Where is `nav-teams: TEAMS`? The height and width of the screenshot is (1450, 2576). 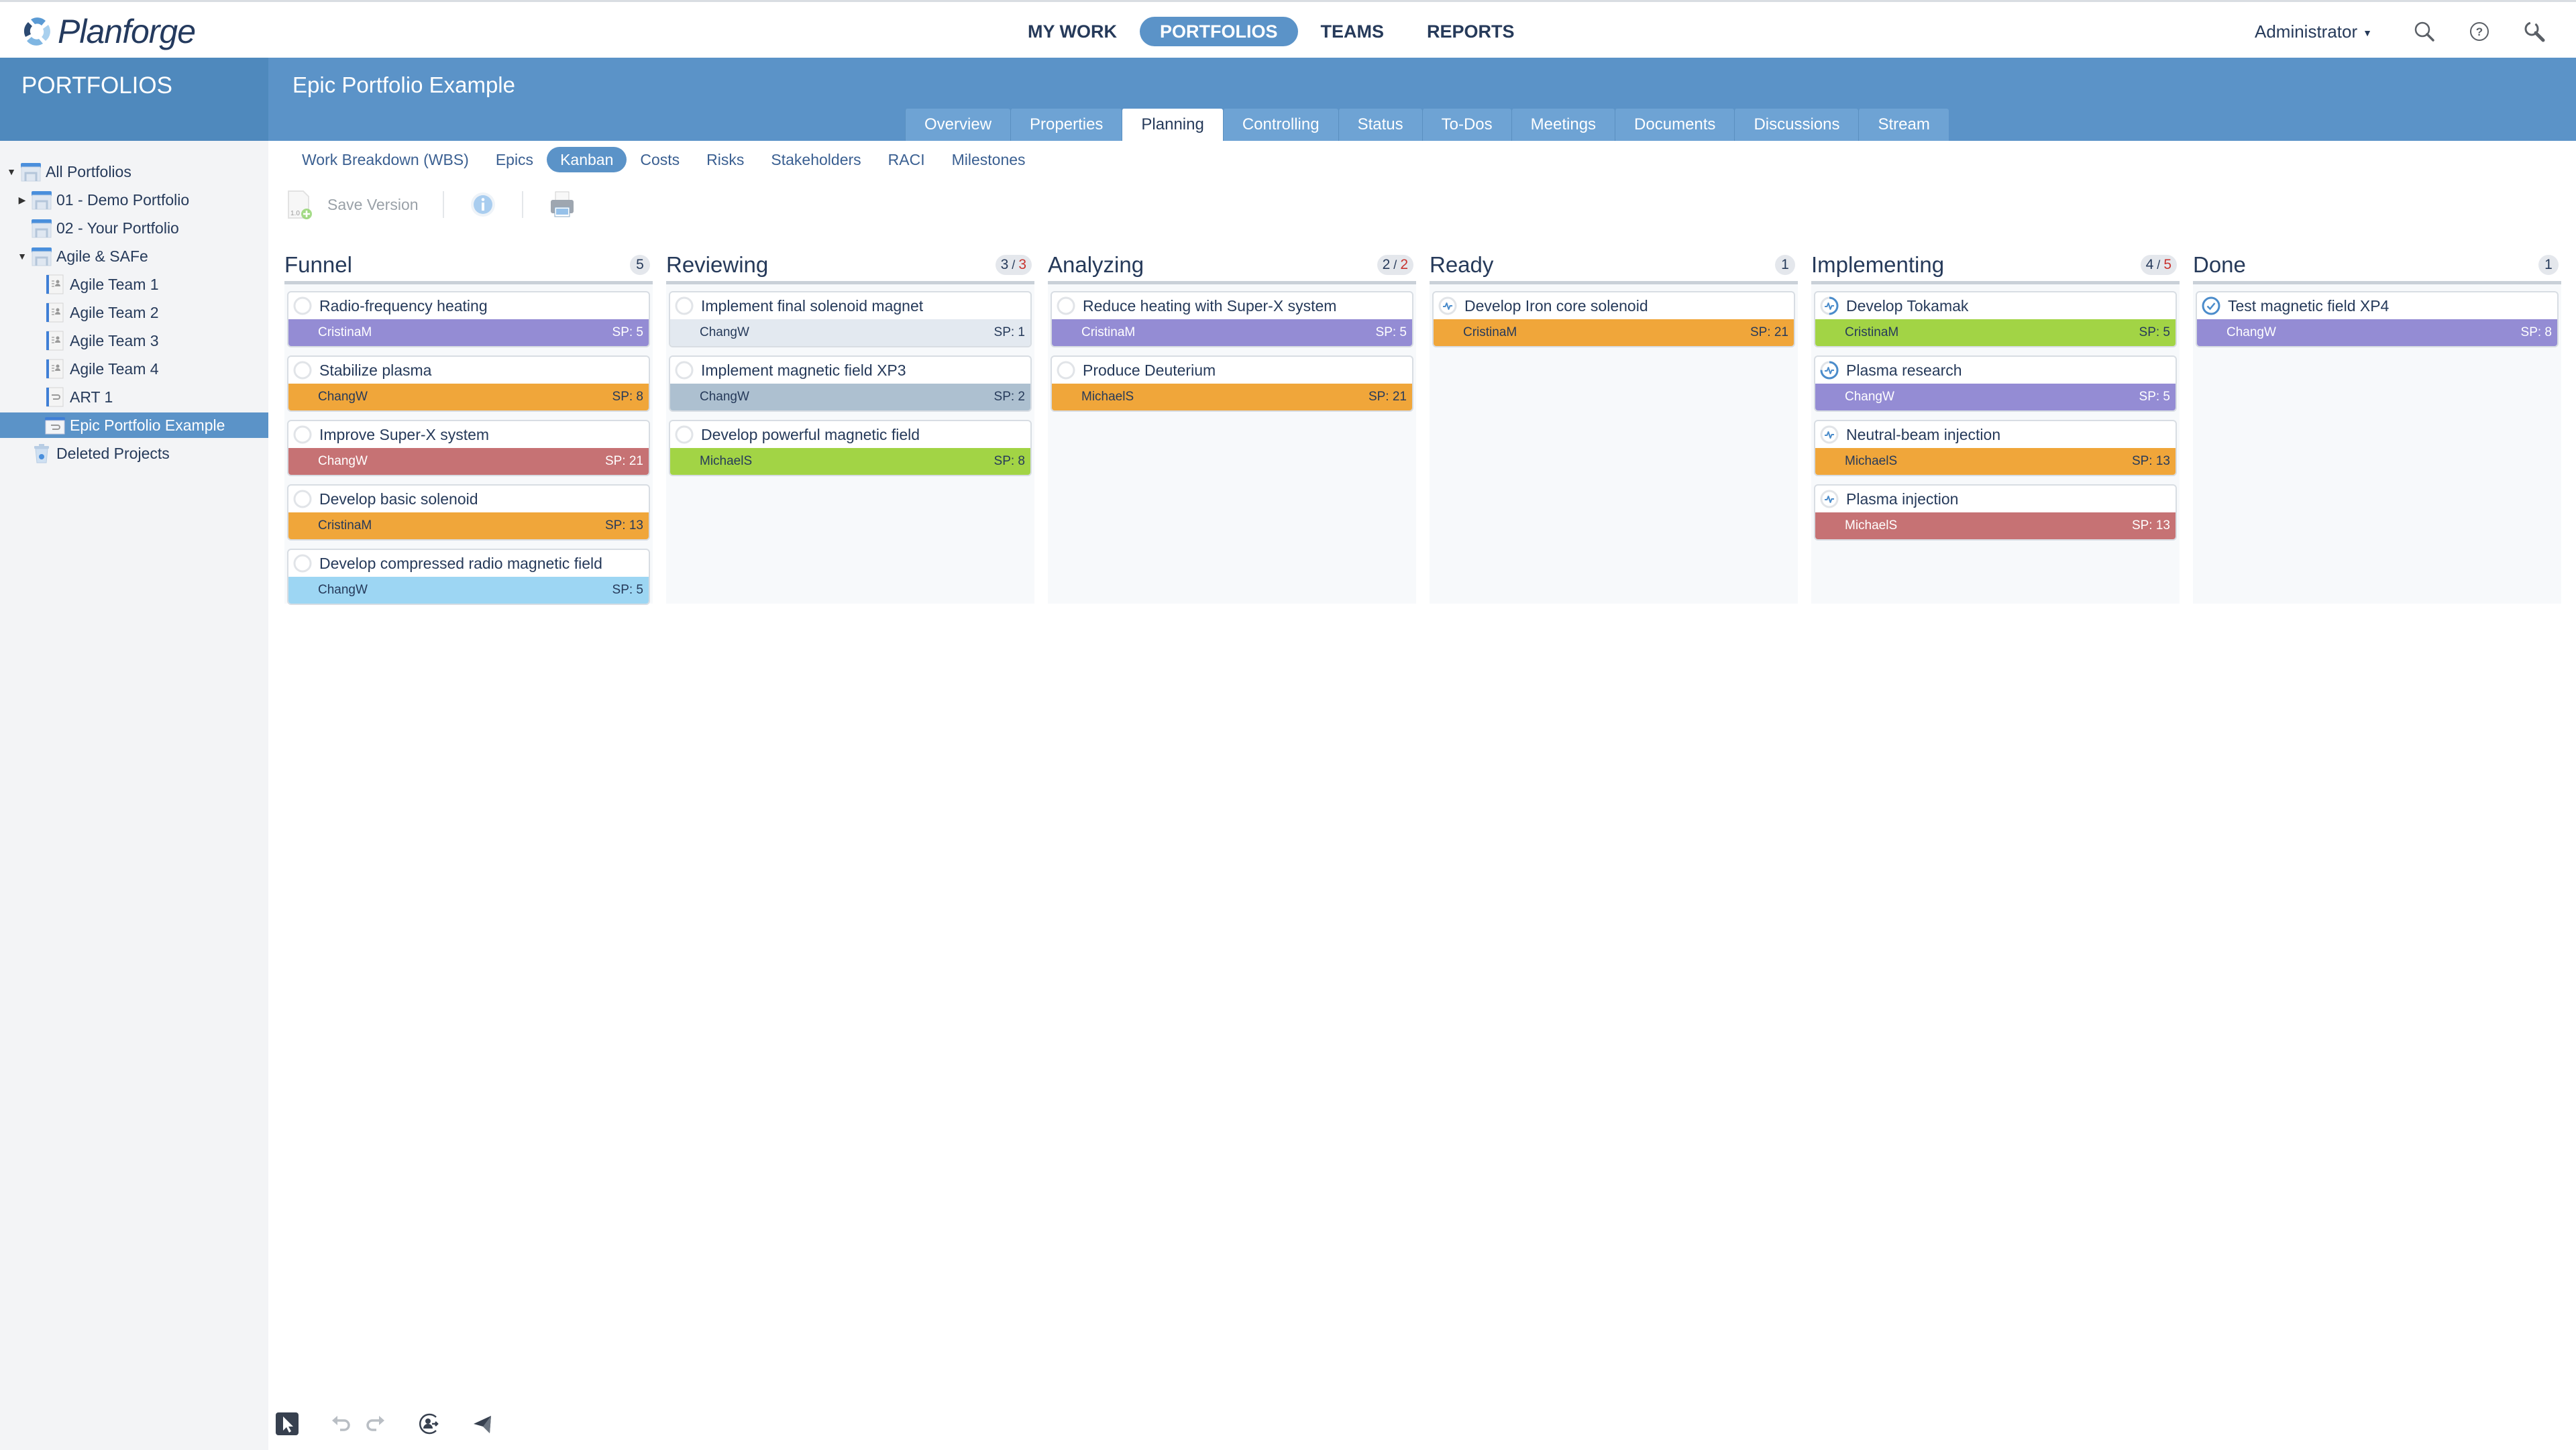
nav-teams: TEAMS is located at coordinates (1353, 31).